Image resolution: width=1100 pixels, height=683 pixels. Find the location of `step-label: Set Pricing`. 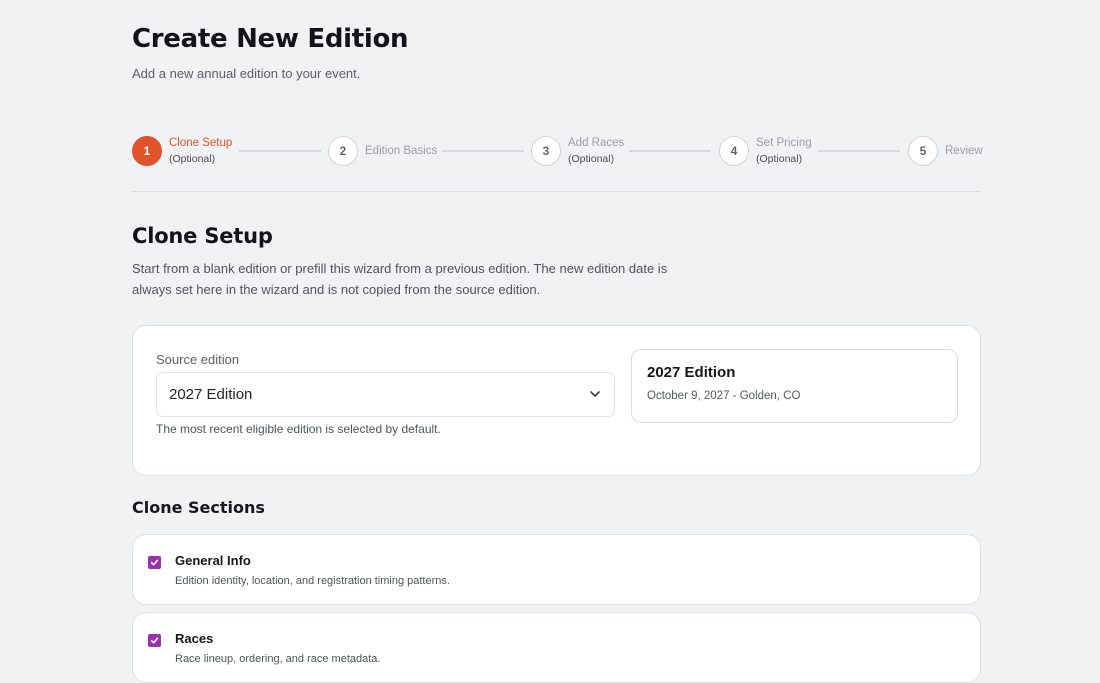

step-label: Set Pricing is located at coordinates (784, 143).